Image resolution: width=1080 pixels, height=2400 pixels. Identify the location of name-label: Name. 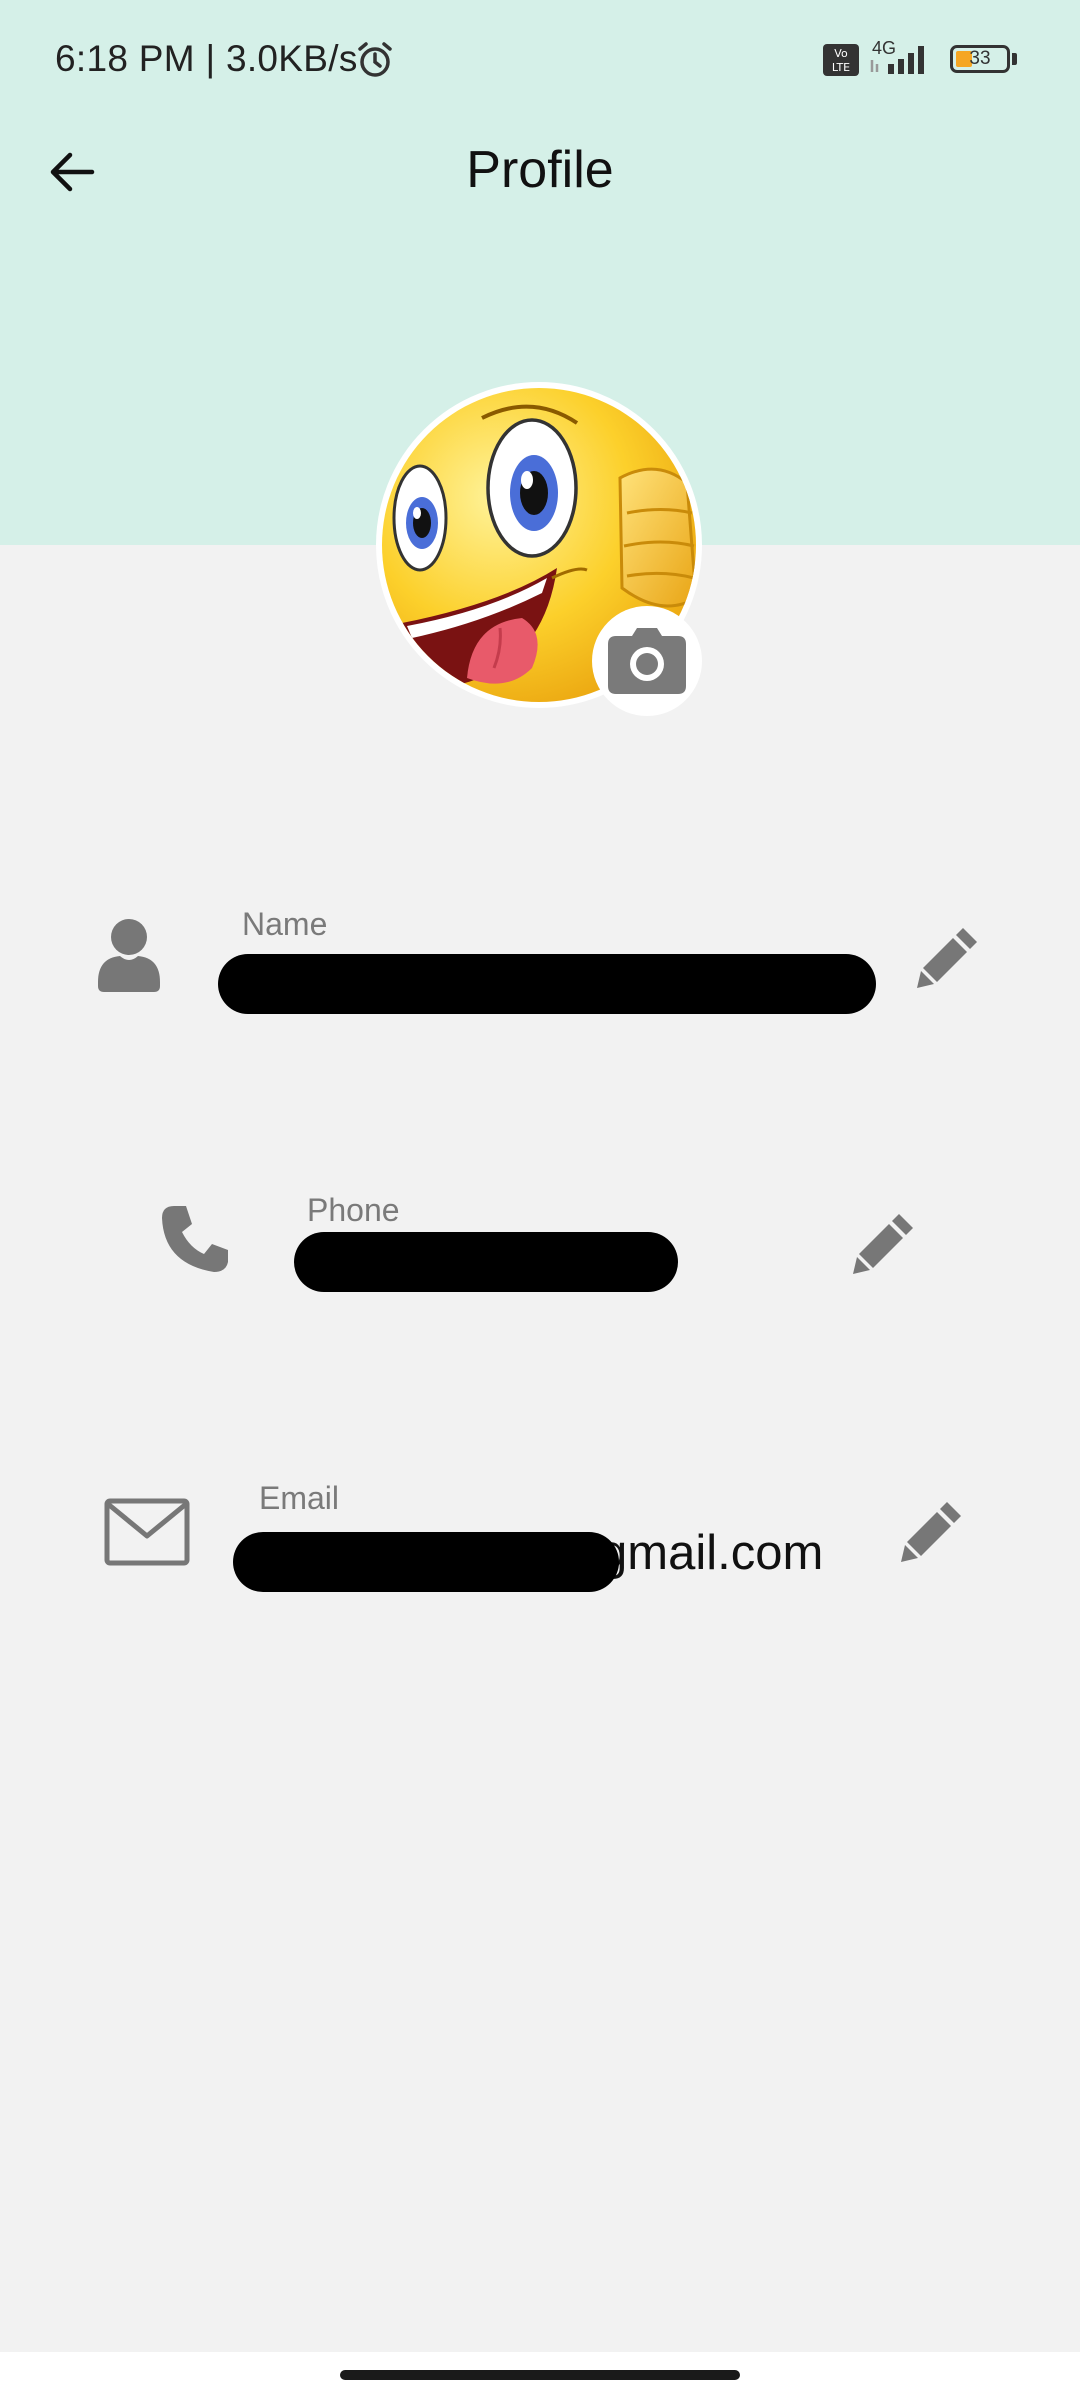
(285, 924).